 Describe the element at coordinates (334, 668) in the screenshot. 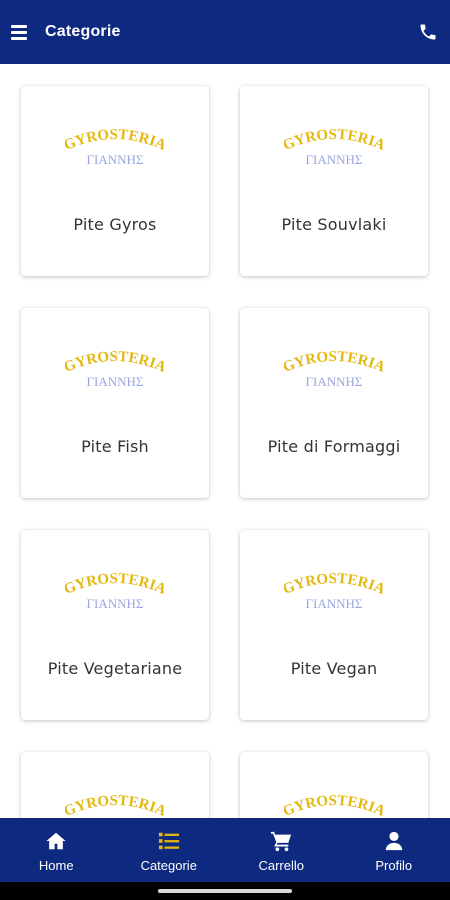

I see `category-label: Pite Vegan` at that location.